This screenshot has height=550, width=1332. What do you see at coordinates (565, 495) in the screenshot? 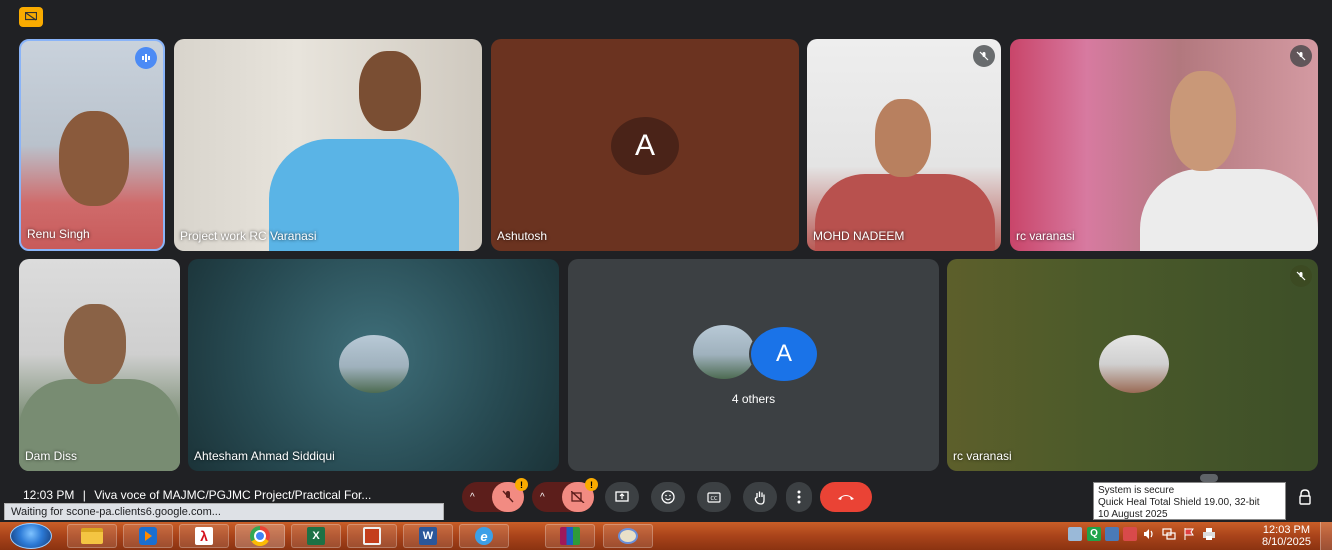
I see `video-options-button: ^ !` at bounding box center [565, 495].